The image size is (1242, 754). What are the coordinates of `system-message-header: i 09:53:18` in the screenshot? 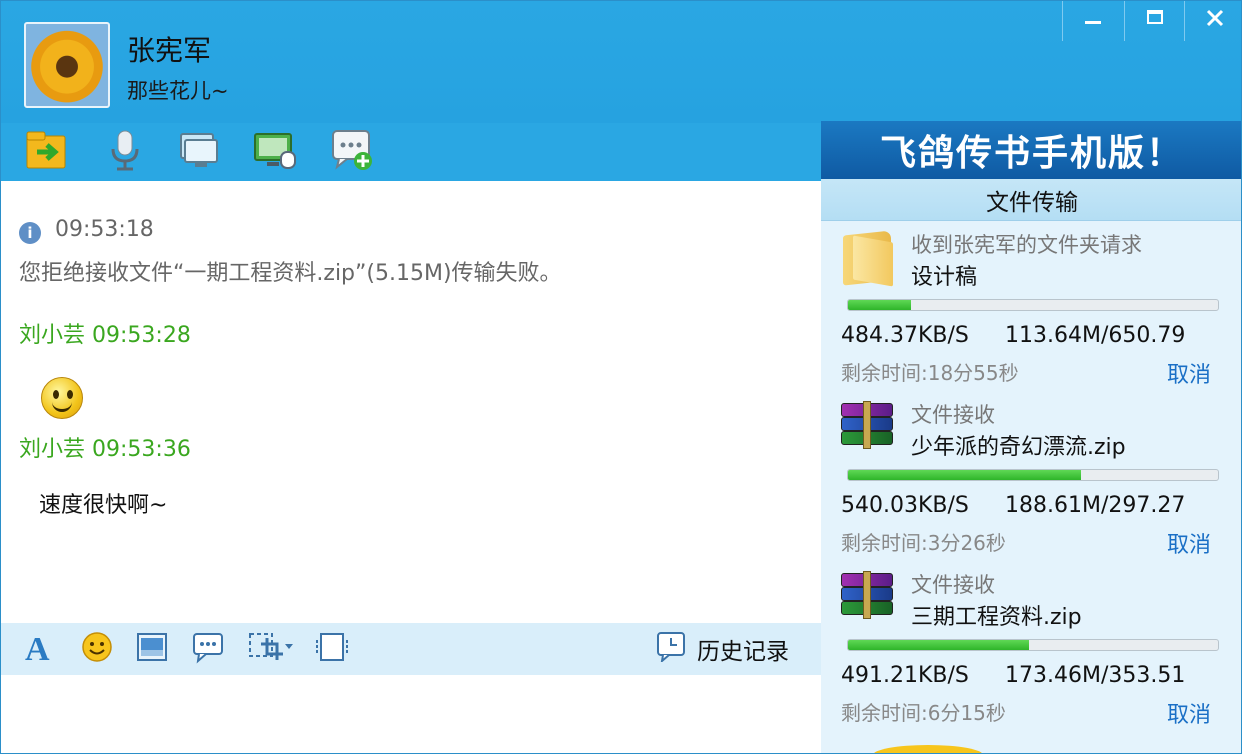 It's located at (86, 230).